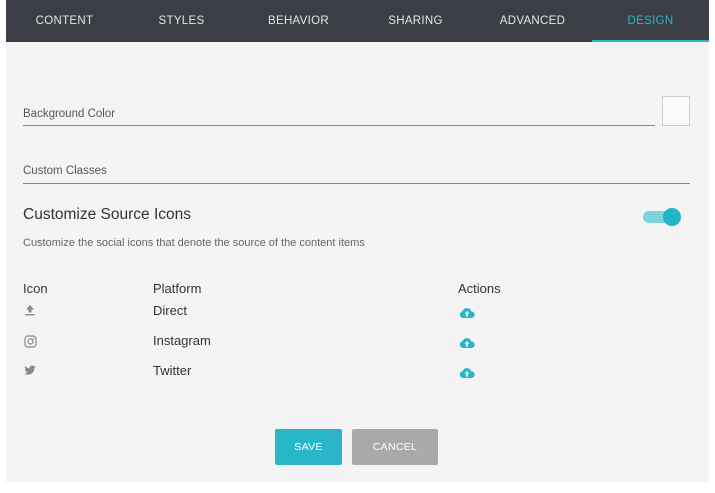 The image size is (715, 493). I want to click on tab-styles: STYLES, so click(181, 21).